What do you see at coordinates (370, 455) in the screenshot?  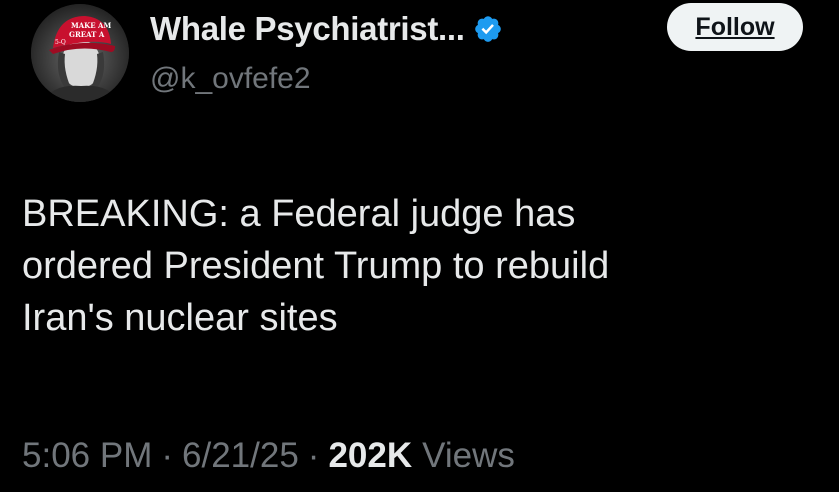 I see `views-count: 202K` at bounding box center [370, 455].